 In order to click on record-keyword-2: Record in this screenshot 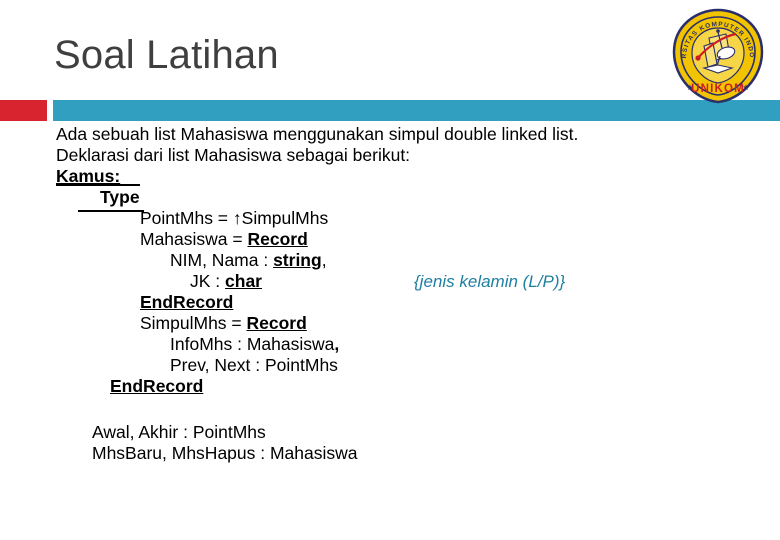, I will do `click(276, 323)`.